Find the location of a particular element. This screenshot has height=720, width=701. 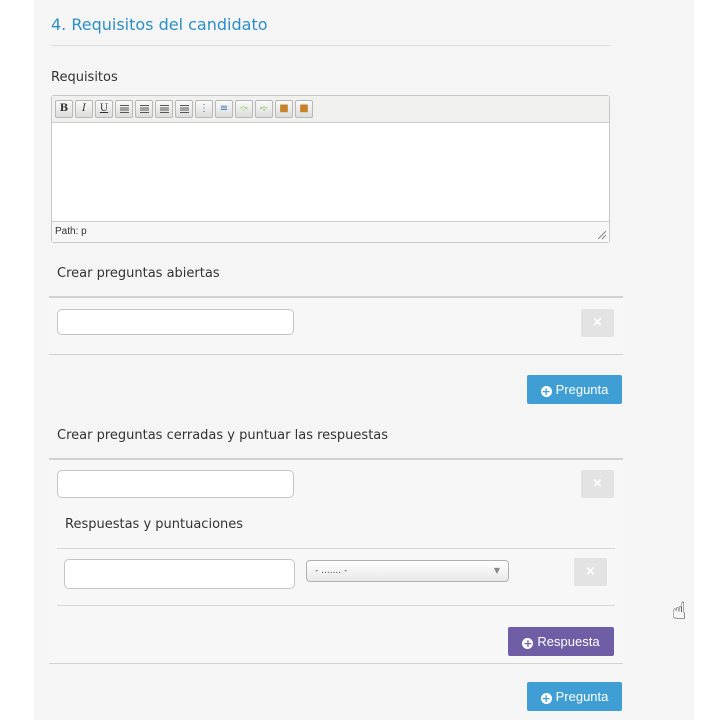

editor-path: Path: p is located at coordinates (330, 231).